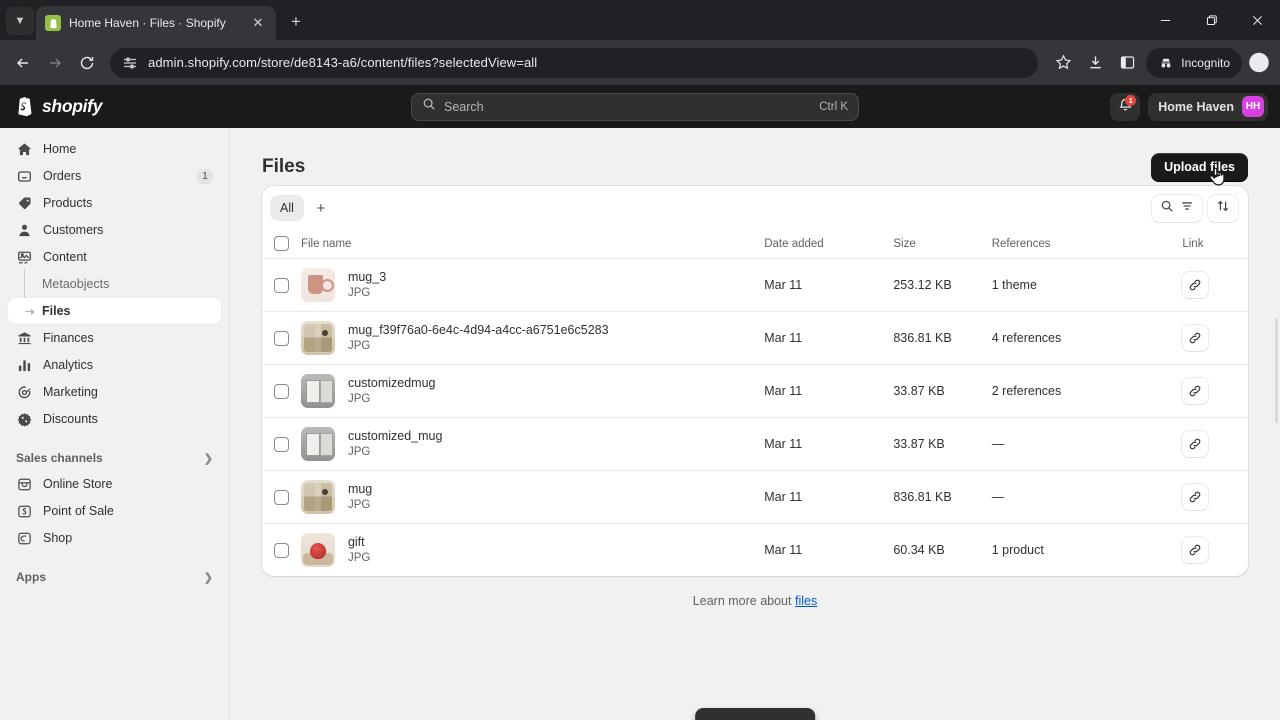 This screenshot has height=720, width=1280. I want to click on arrow-left-icon, so click(23, 63).